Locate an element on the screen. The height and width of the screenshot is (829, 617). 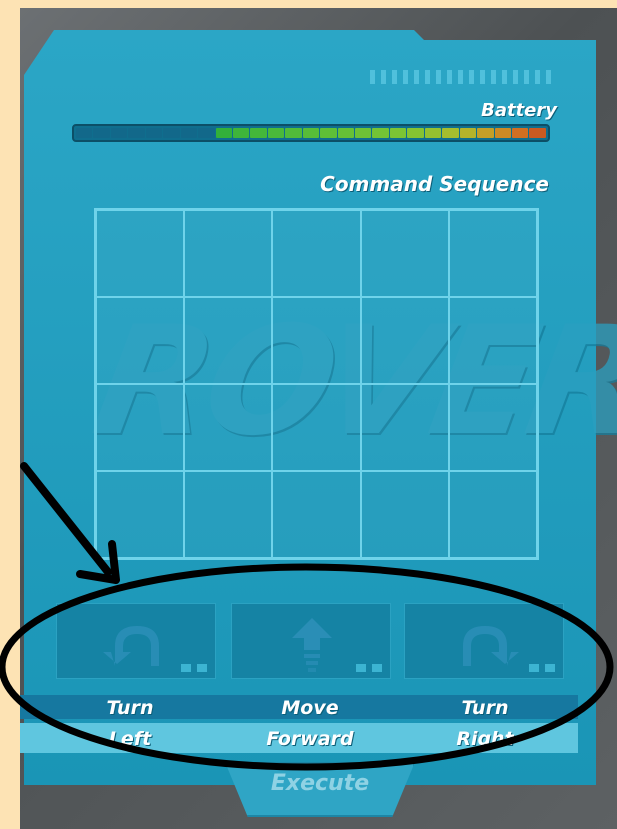
battery-meter is located at coordinates (311, 133).